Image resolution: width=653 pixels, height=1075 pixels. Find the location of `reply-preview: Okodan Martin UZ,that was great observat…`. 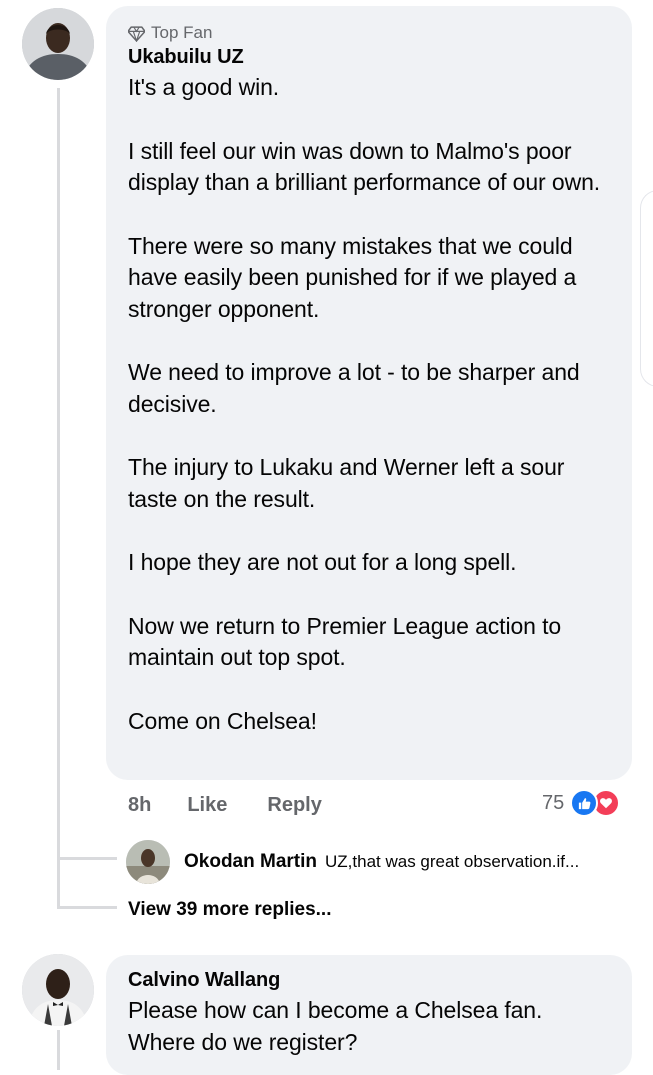

reply-preview: Okodan Martin UZ,that was great observat… is located at coordinates (352, 862).